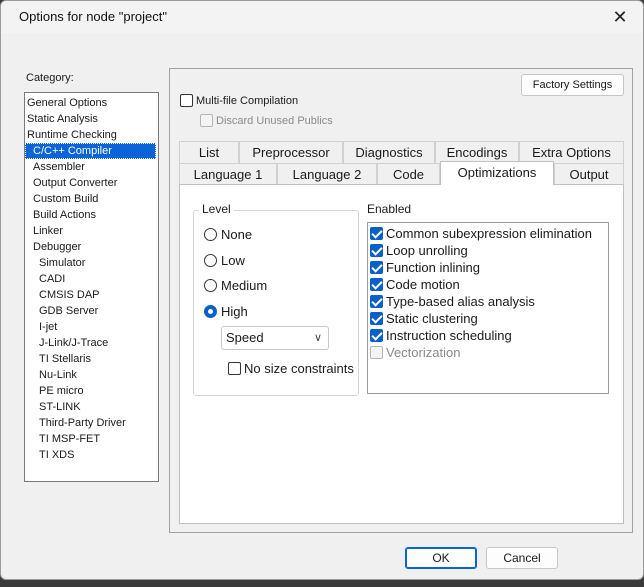  Describe the element at coordinates (460, 301) in the screenshot. I see `transform-label: Type-based alias analysis` at that location.